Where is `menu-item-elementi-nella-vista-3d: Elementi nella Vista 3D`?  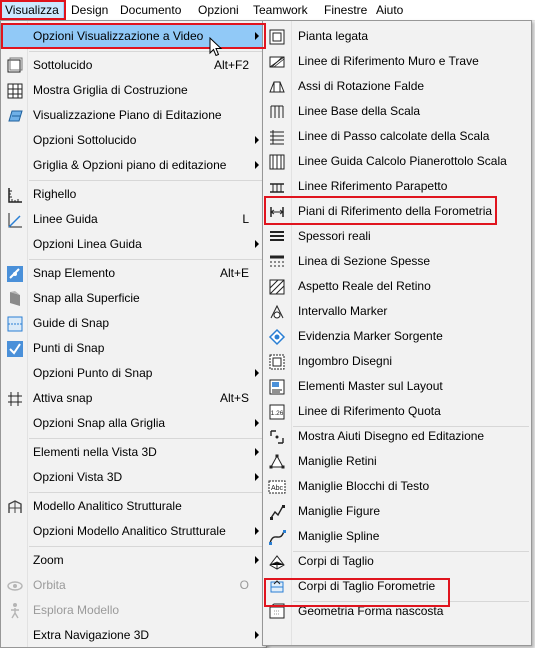
menu-item-elementi-nella-vista-3d: Elementi nella Vista 3D is located at coordinates (133, 452).